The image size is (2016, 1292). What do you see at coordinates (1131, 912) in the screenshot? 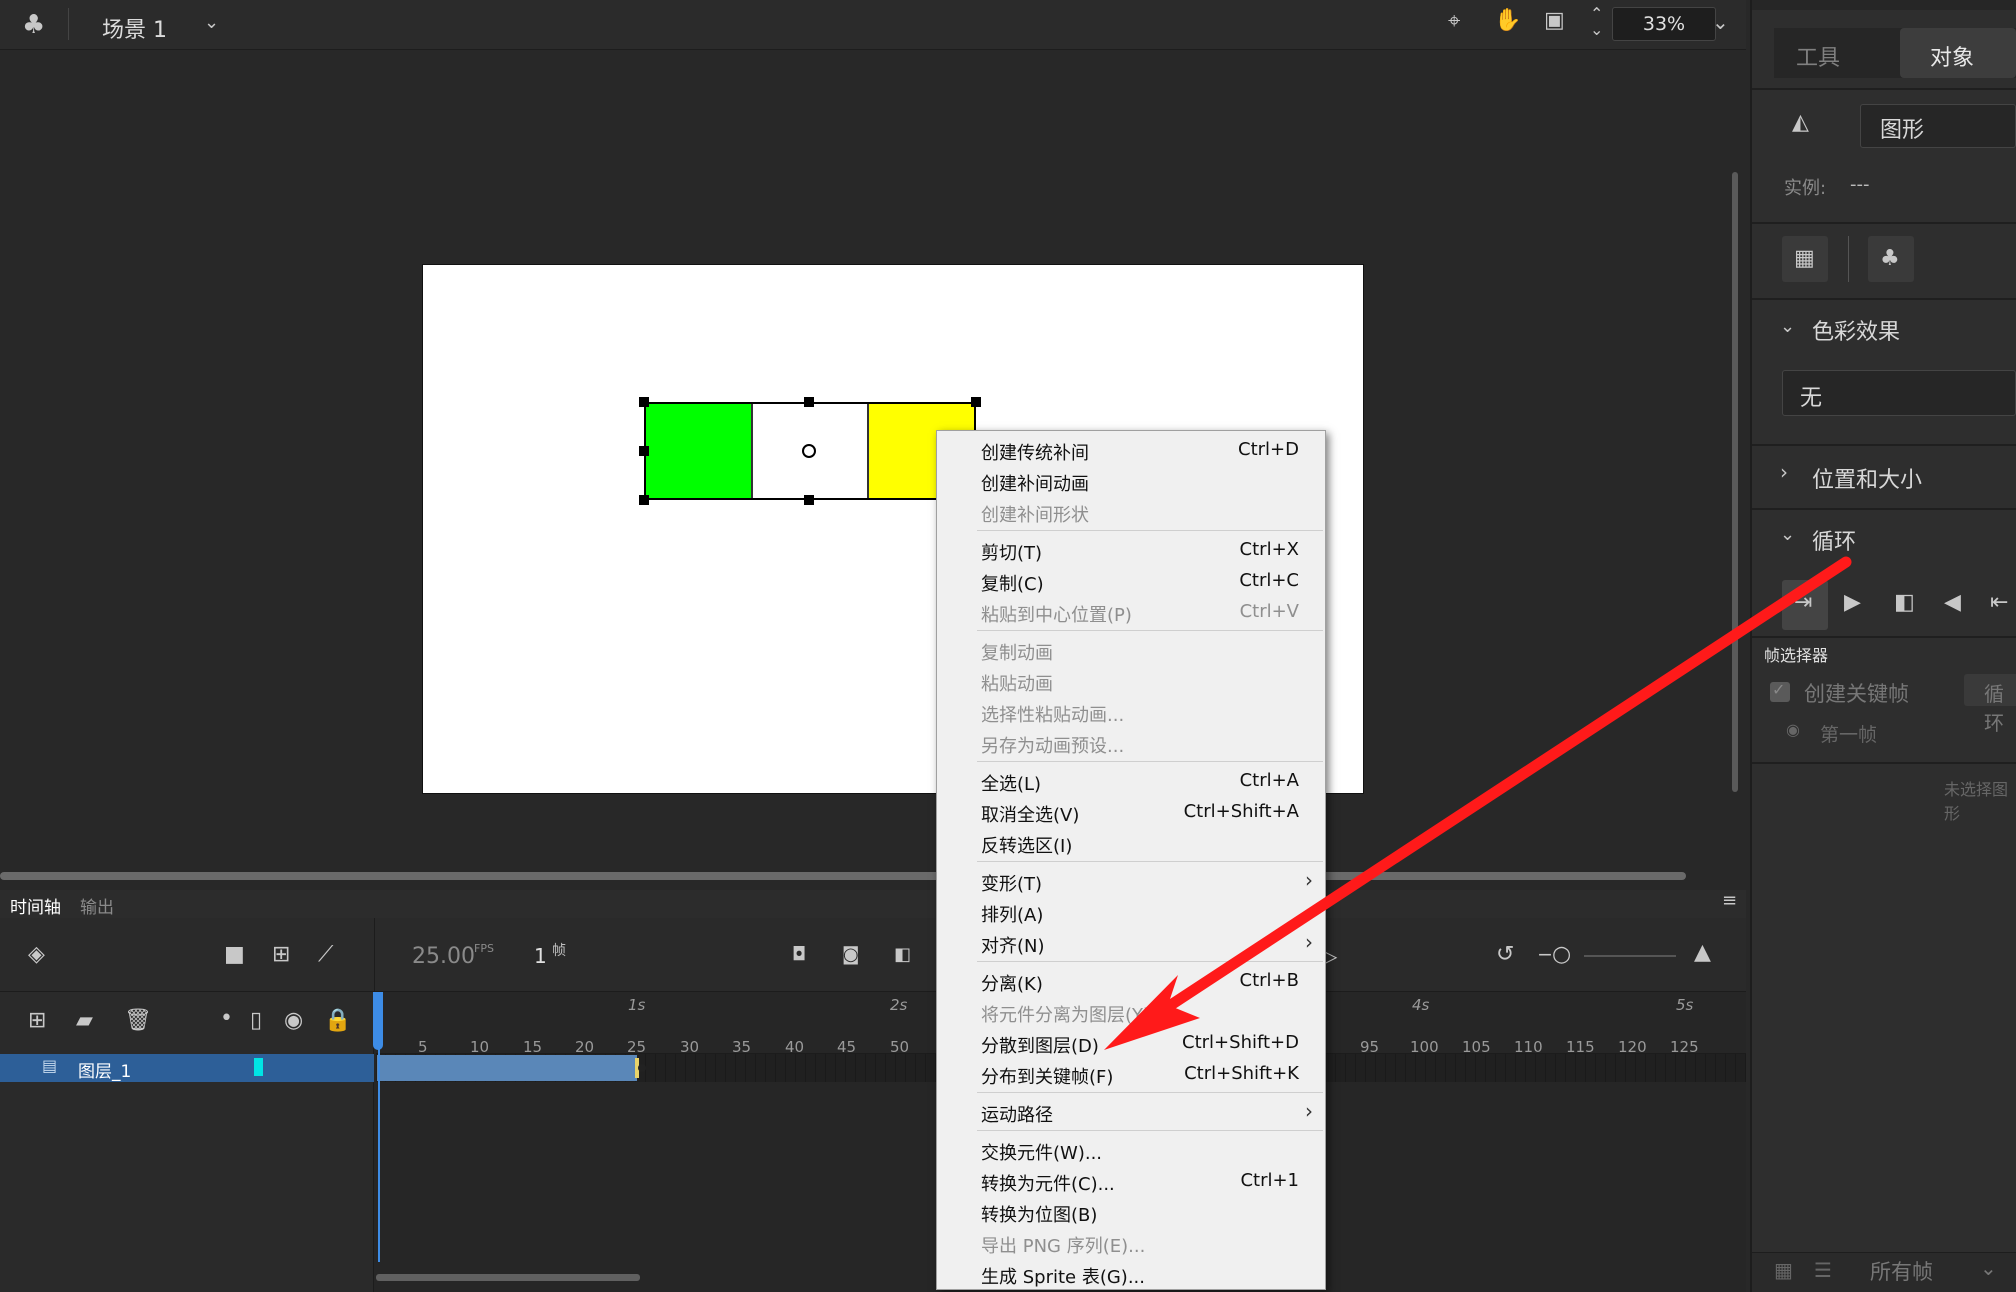
I see `menu-item: 排列(A)` at bounding box center [1131, 912].